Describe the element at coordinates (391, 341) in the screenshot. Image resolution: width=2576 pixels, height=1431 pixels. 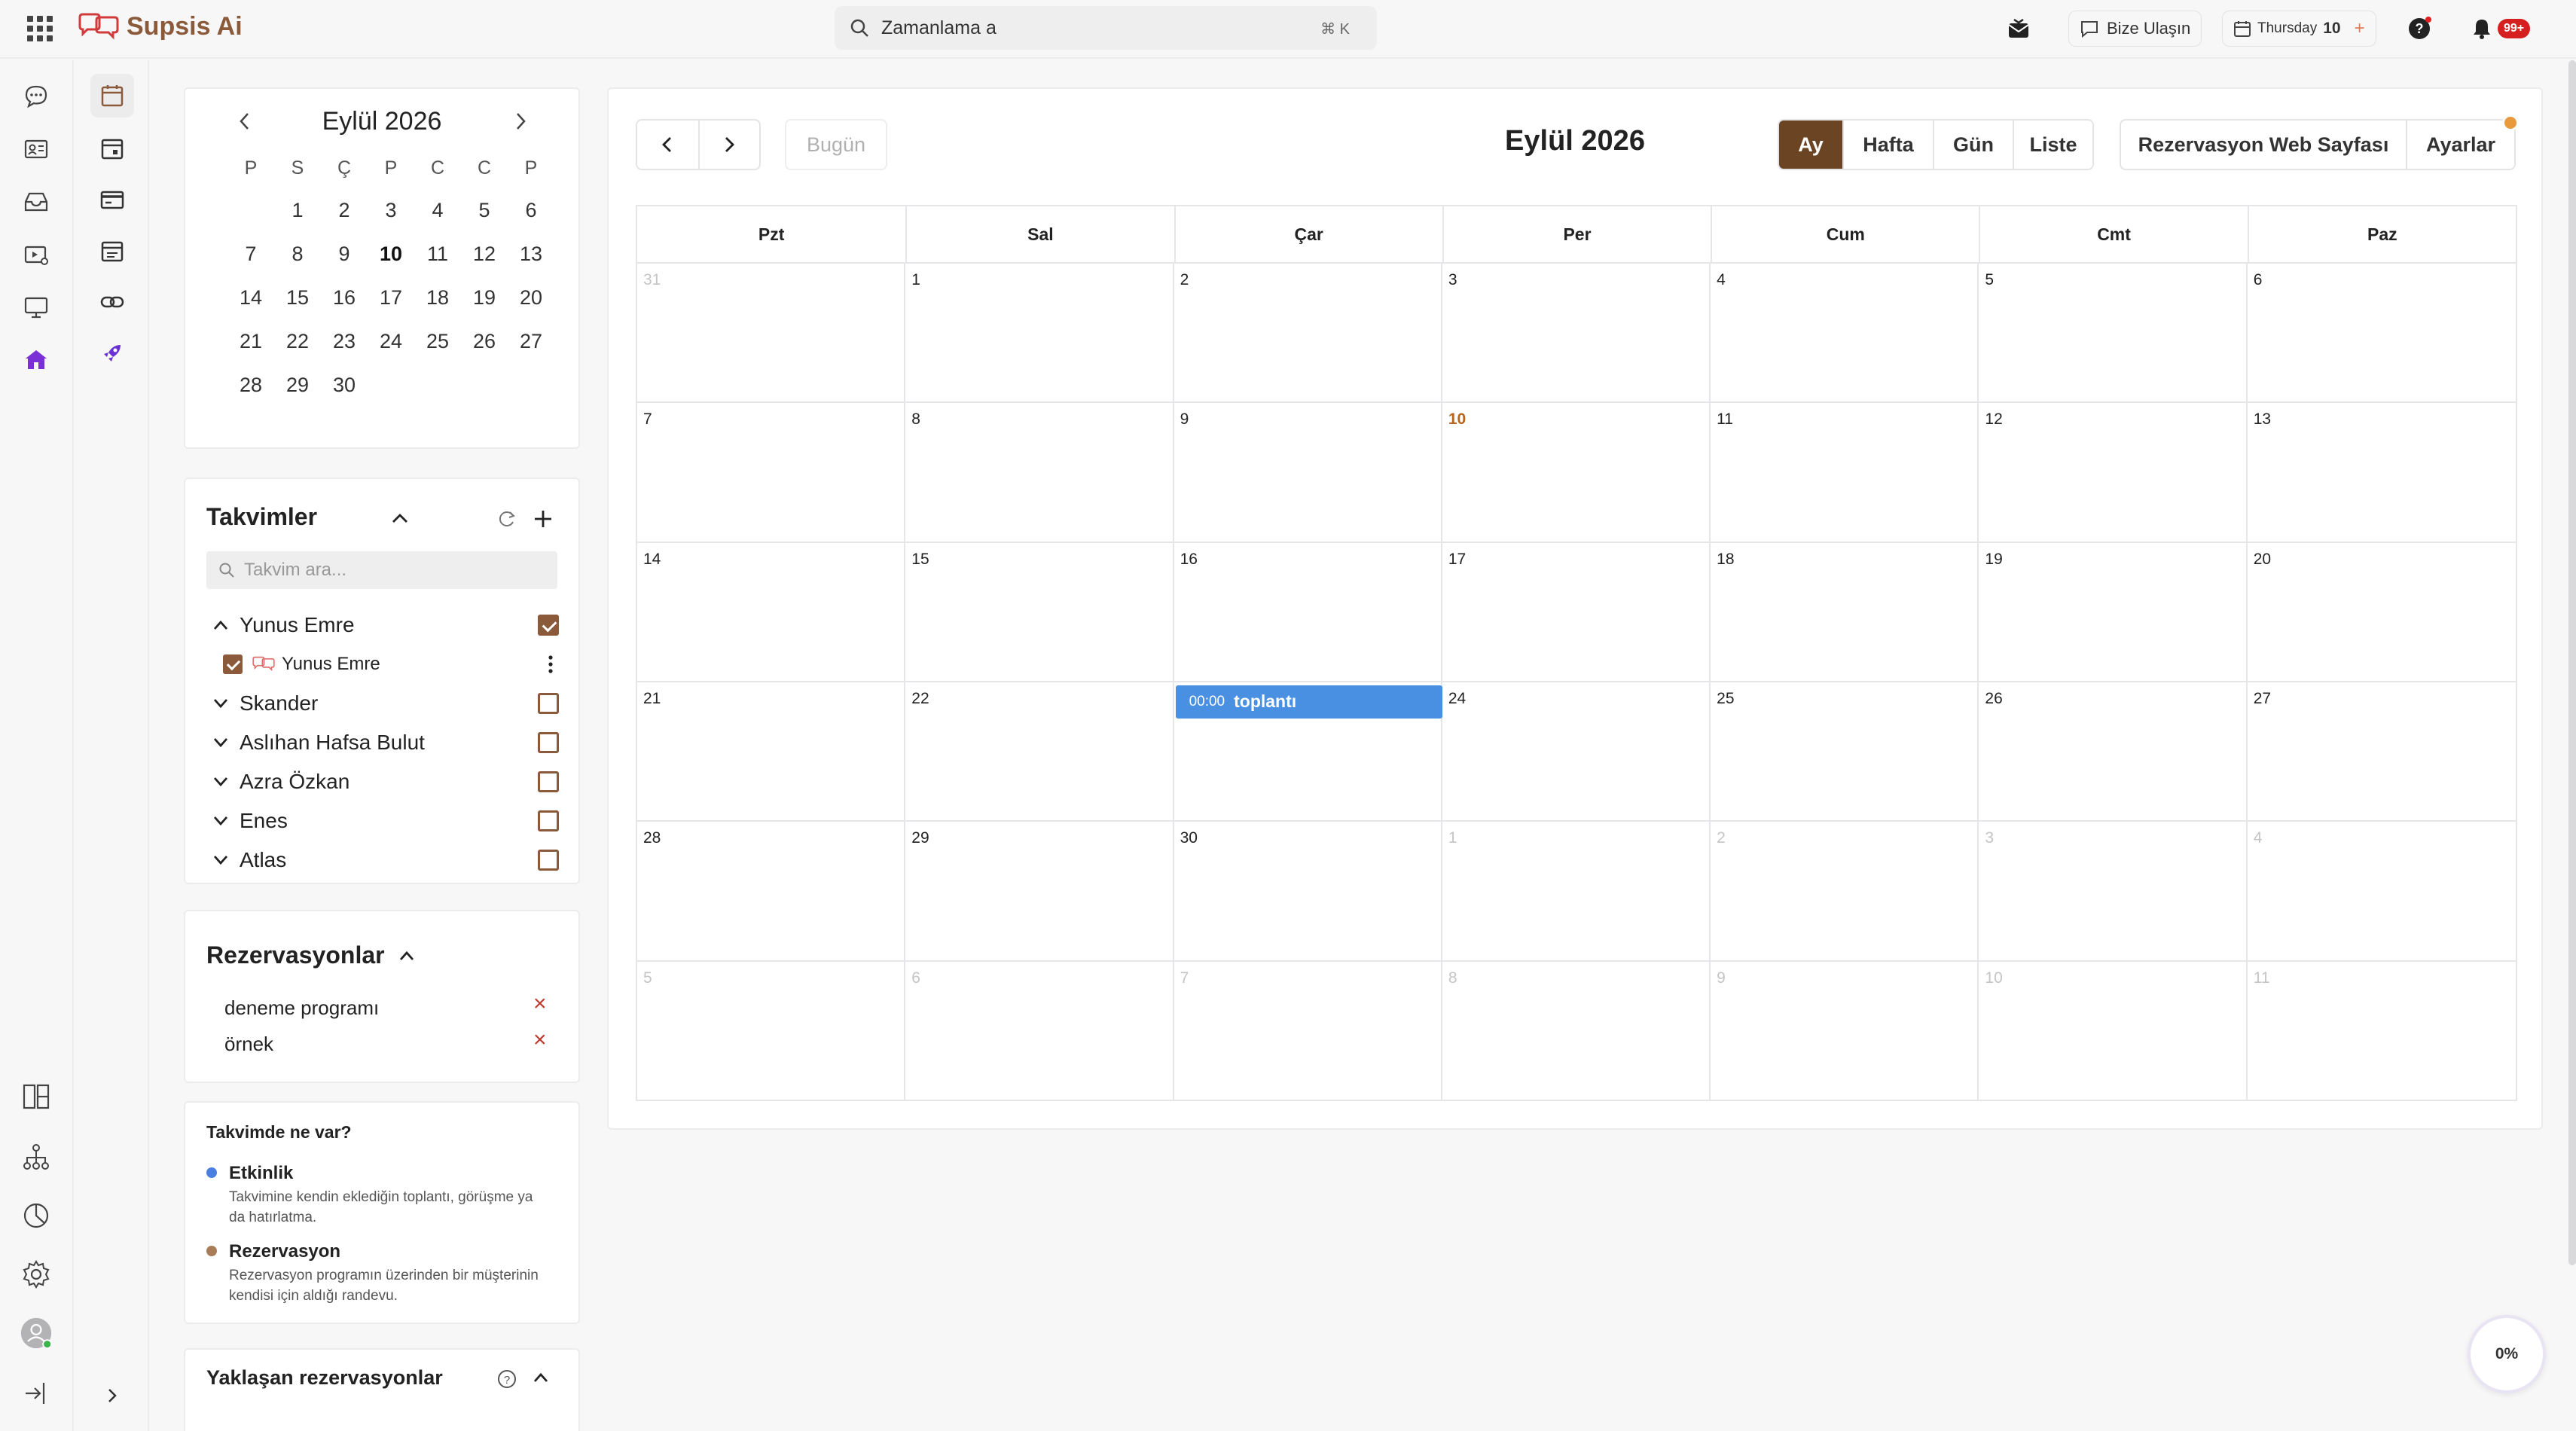
I see `mini-day-cell: 24` at that location.